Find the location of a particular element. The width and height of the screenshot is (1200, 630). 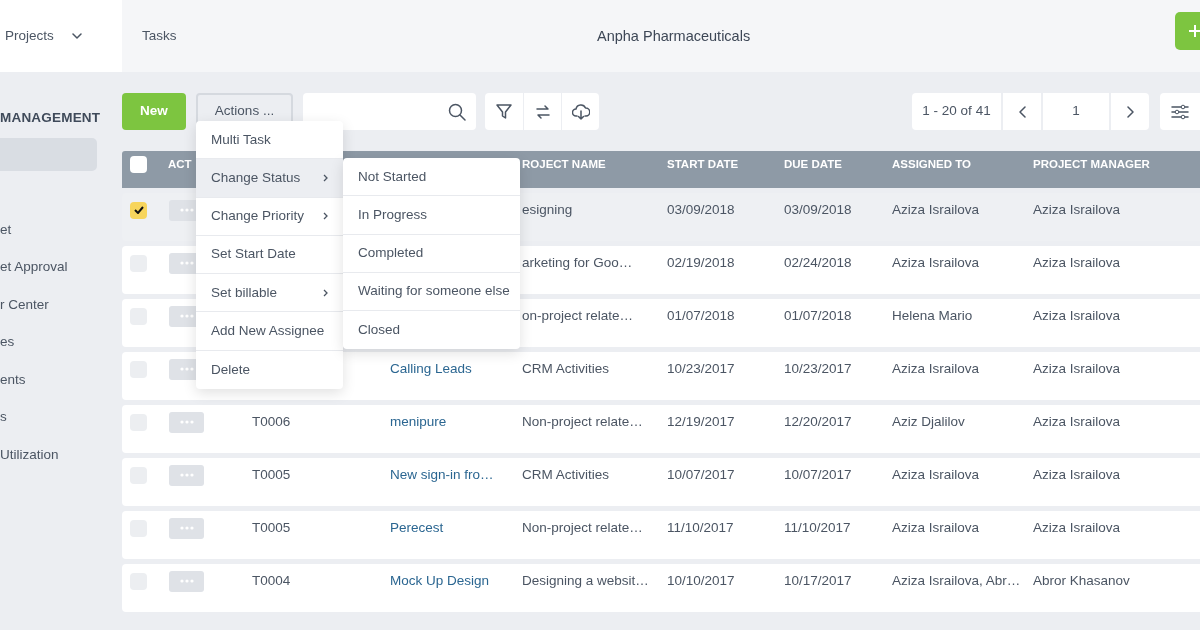

table-cell: Abror Khasanov is located at coordinates (1081, 581).